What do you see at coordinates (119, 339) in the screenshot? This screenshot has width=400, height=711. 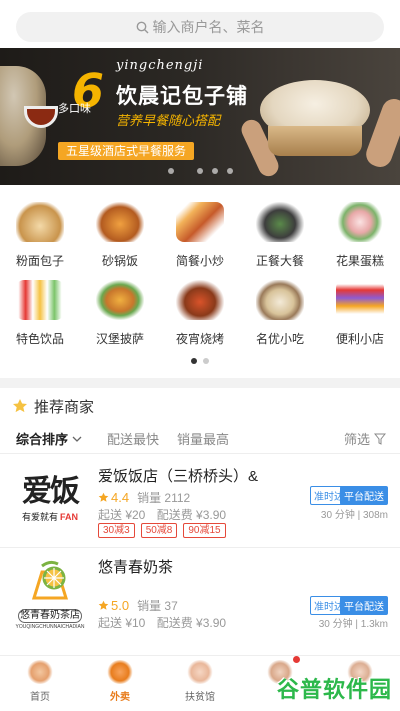 I see `category-label: 汉堡披萨` at bounding box center [119, 339].